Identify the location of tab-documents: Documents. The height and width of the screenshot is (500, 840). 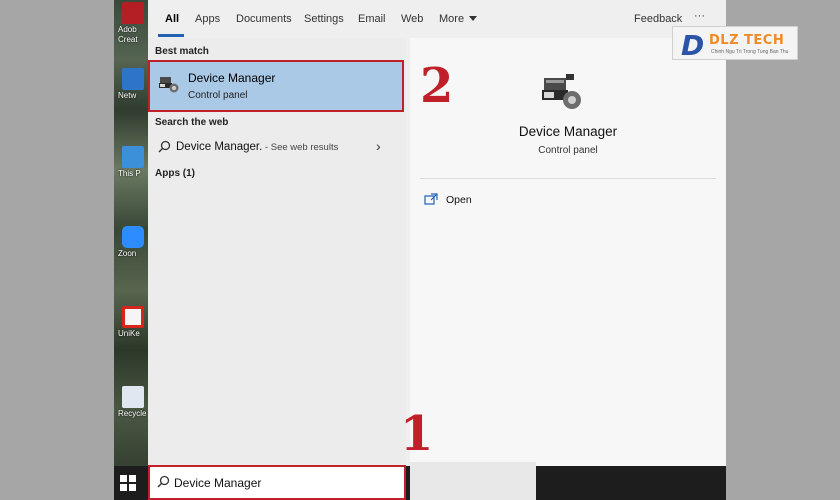
(264, 19).